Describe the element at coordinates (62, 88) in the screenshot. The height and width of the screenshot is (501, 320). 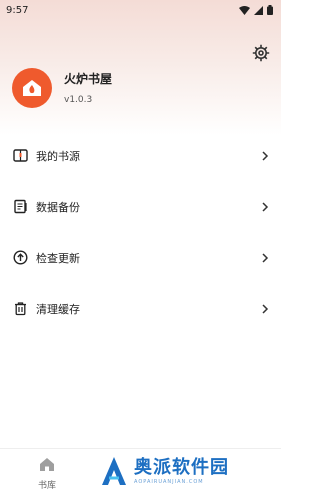
I see `profile-section: 火炉书屋 v1.0.3` at that location.